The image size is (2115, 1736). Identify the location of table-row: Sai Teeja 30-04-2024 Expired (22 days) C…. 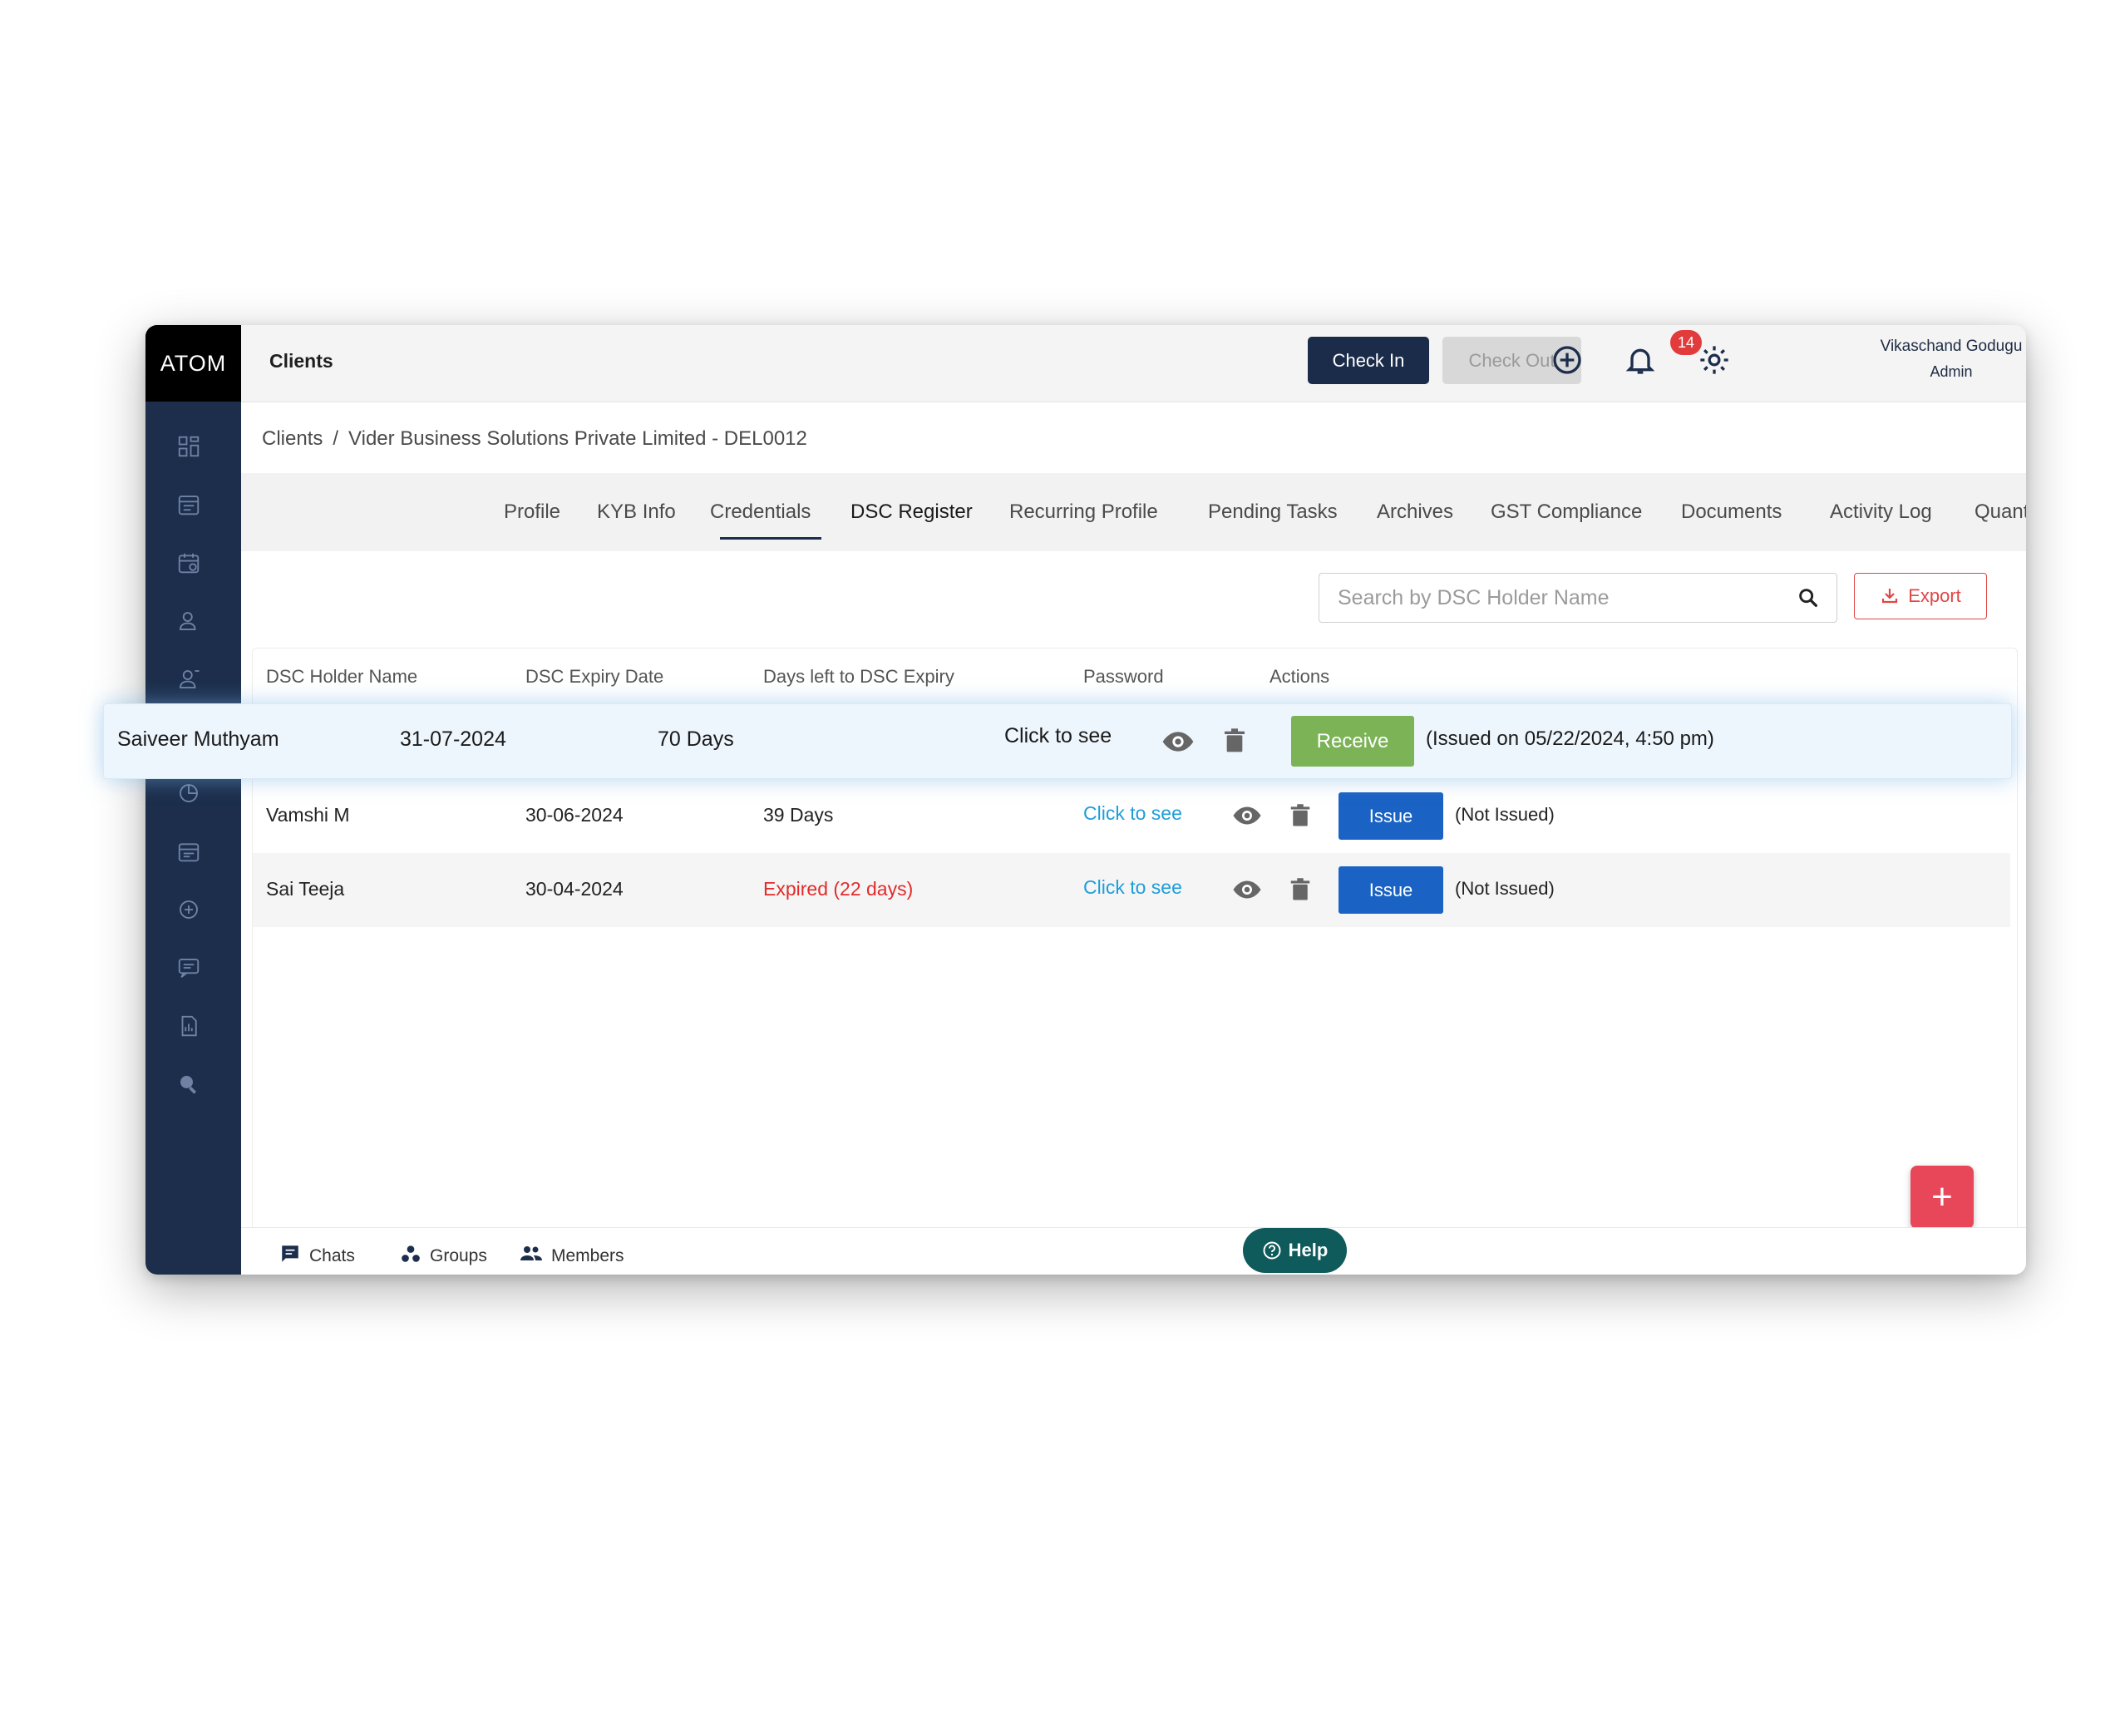
(1131, 890).